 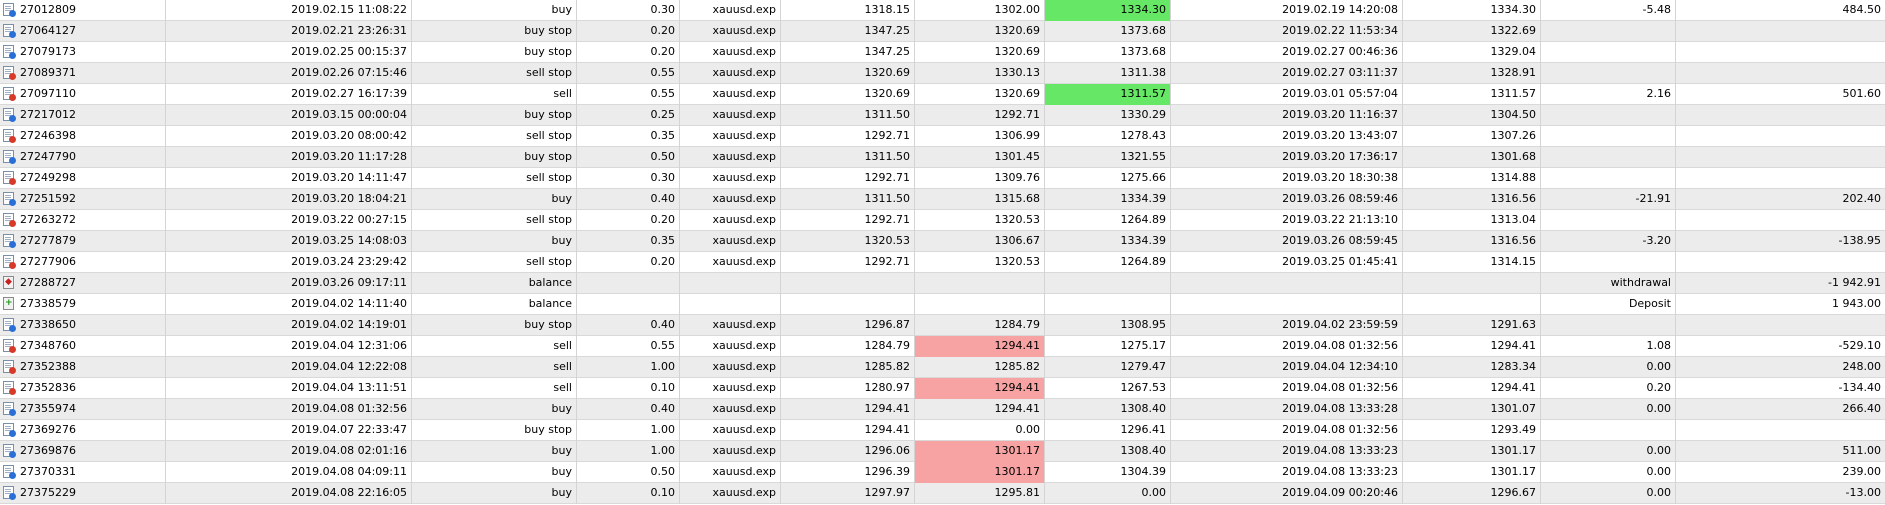 I want to click on ticket-number: 27352388, so click(x=48, y=366).